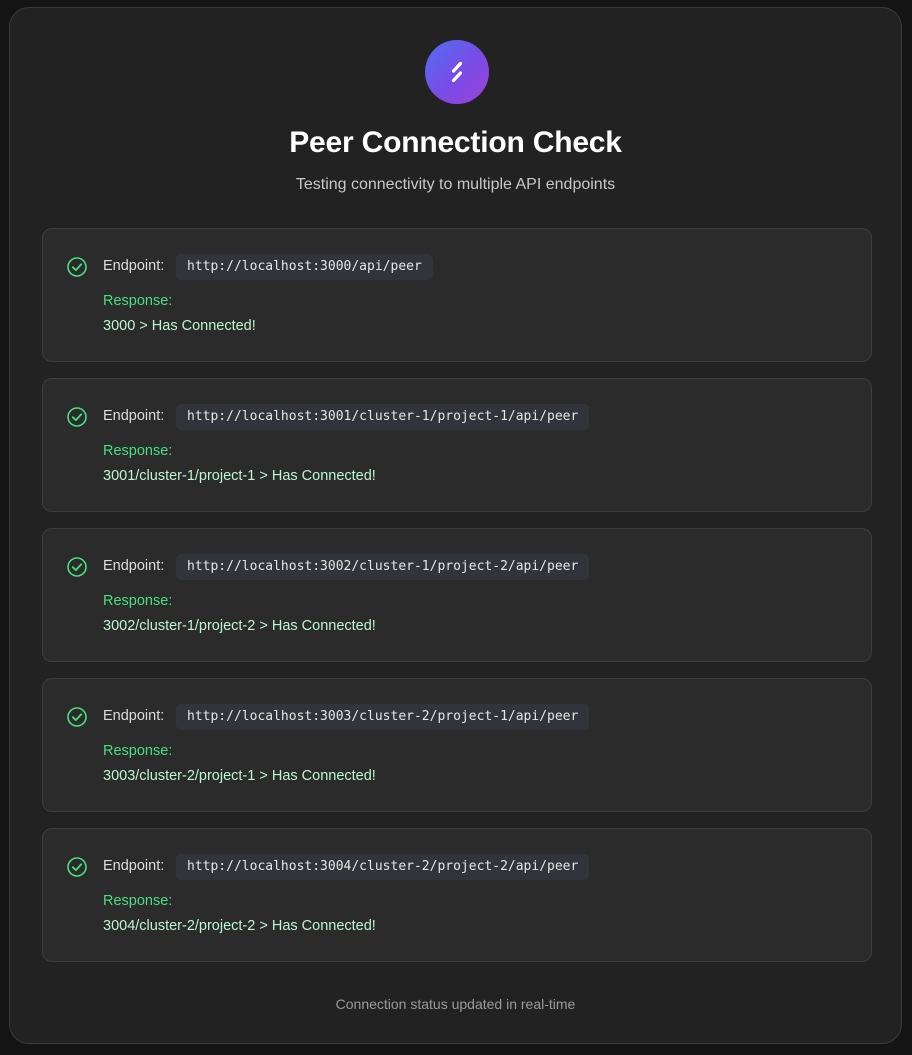  I want to click on app-logo, so click(457, 72).